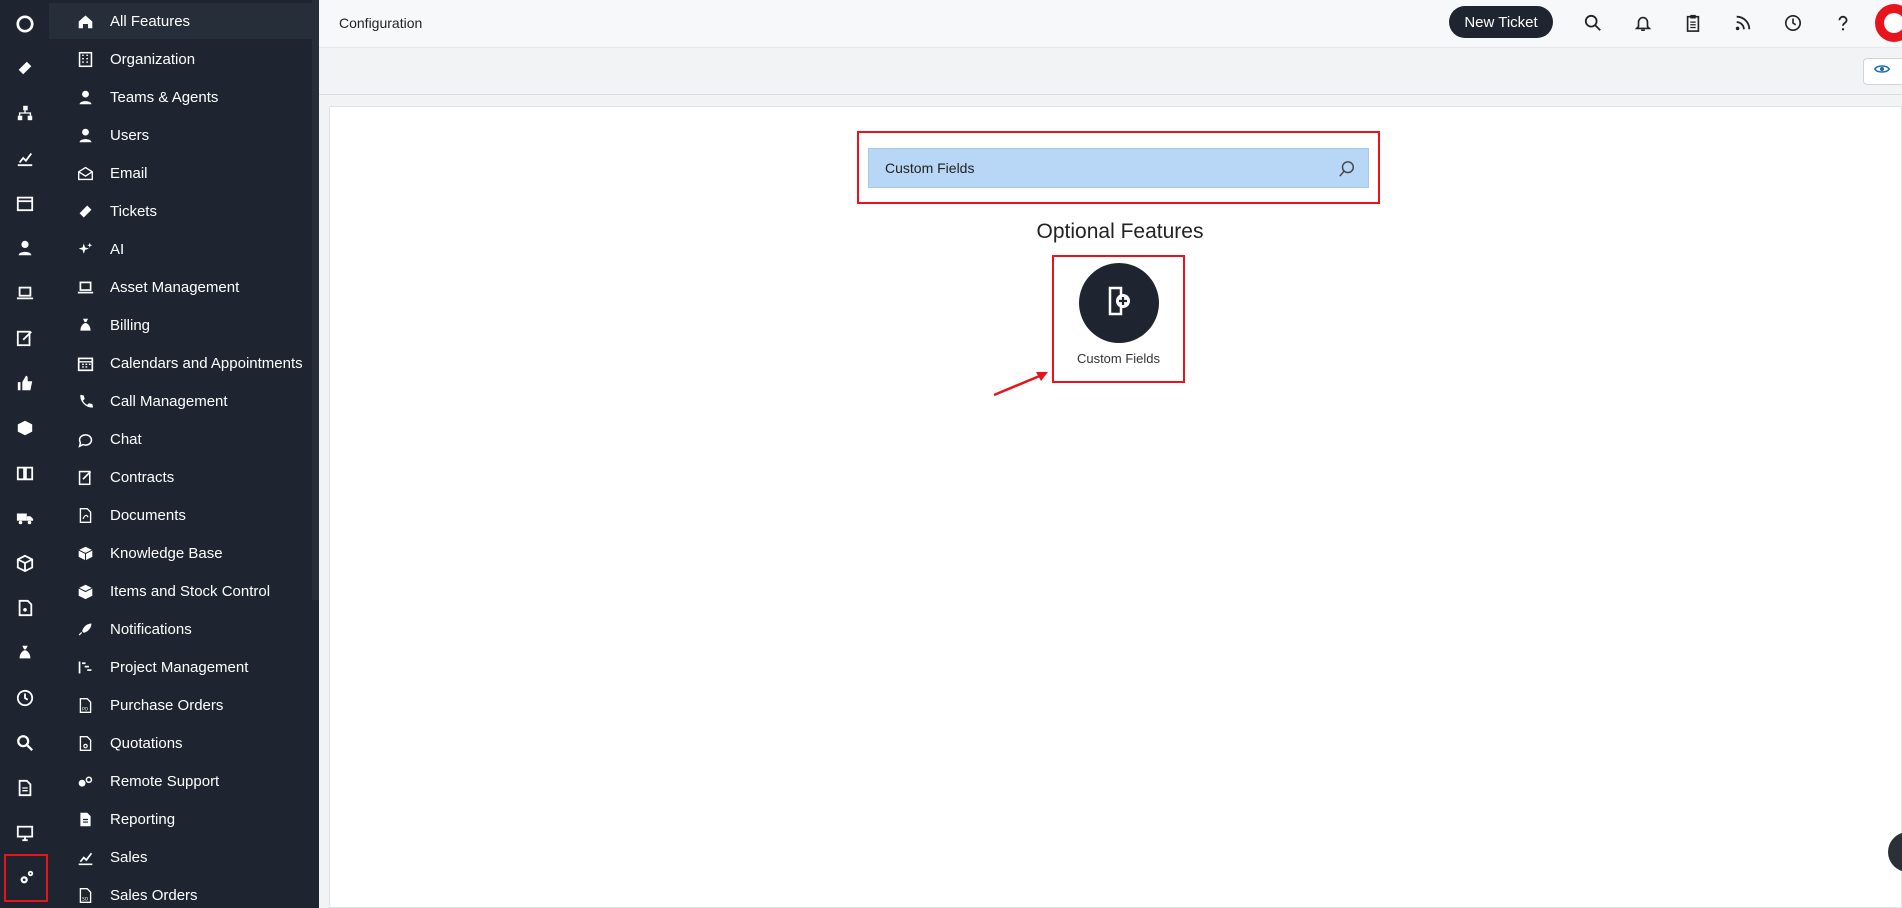  Describe the element at coordinates (180, 325) in the screenshot. I see `menu-item-billing: Billing` at that location.